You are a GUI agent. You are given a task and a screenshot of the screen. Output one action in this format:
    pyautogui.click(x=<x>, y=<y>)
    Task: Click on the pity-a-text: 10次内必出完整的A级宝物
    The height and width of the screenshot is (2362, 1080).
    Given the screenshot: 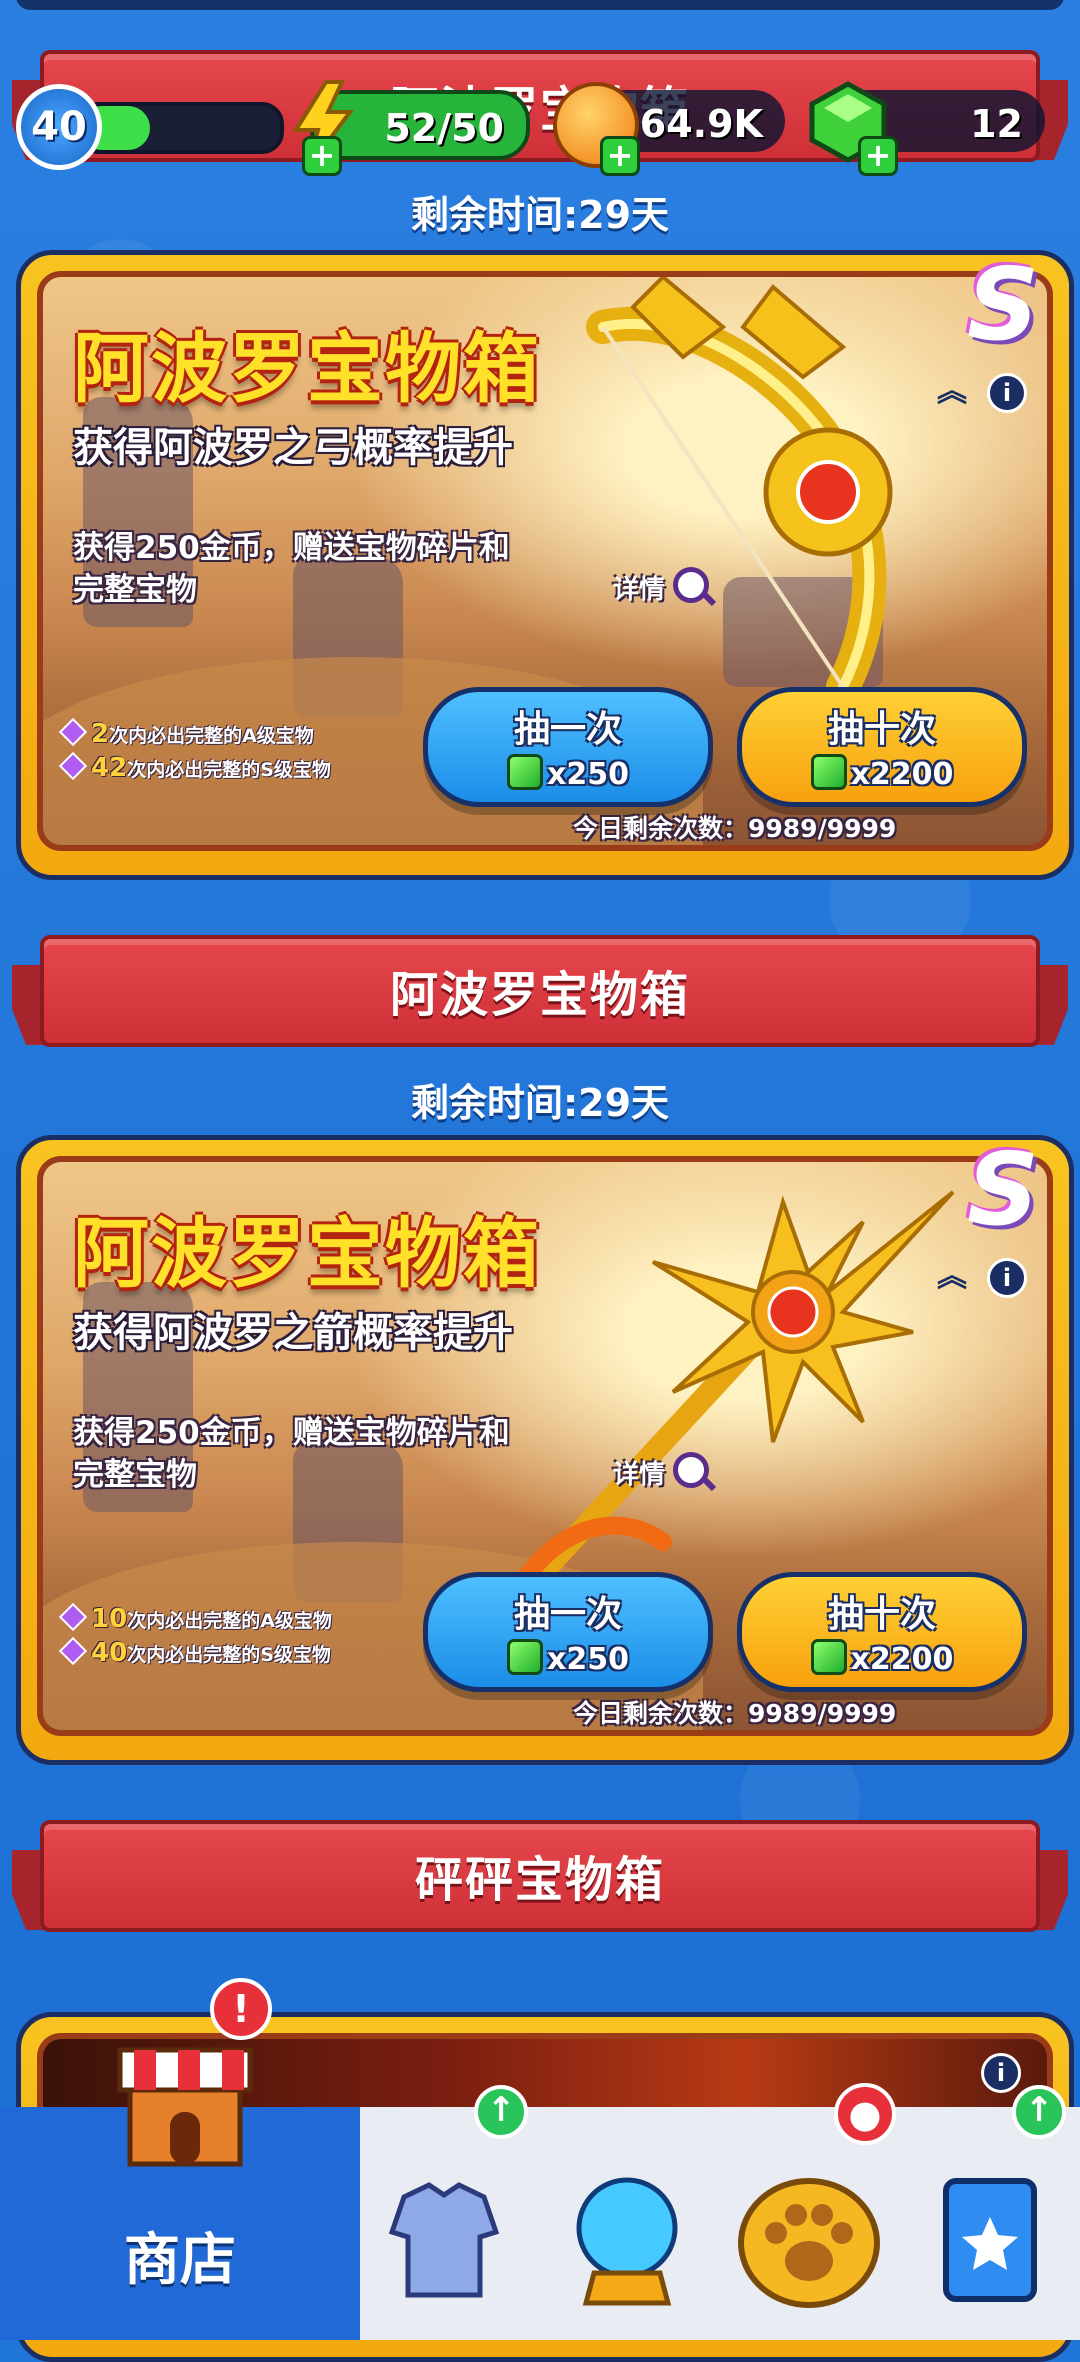 What is the action you would take?
    pyautogui.click(x=195, y=1618)
    